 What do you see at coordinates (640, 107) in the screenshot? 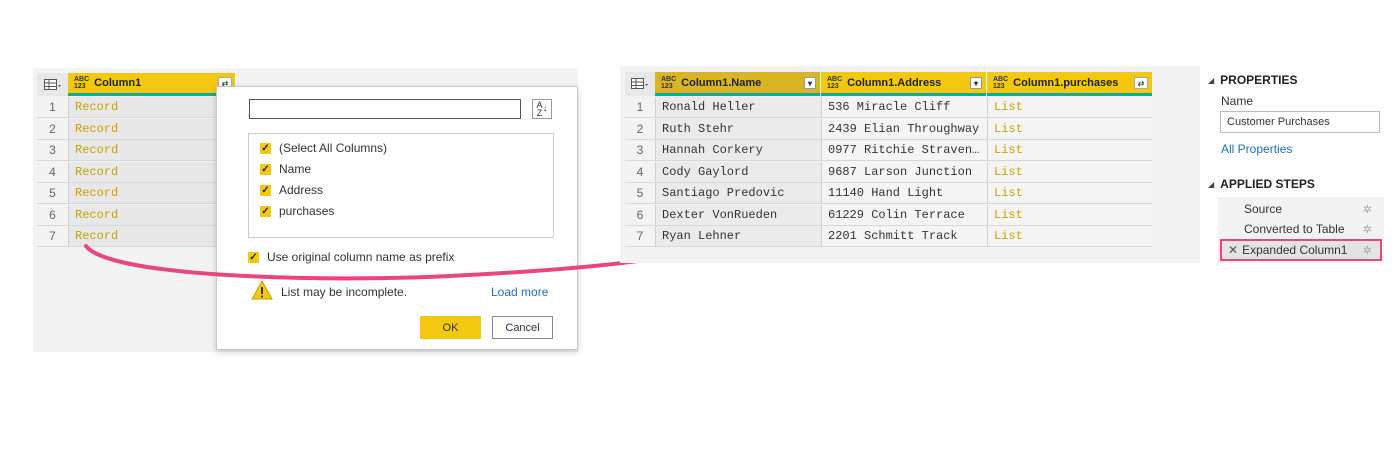
I see `row-number: 1` at bounding box center [640, 107].